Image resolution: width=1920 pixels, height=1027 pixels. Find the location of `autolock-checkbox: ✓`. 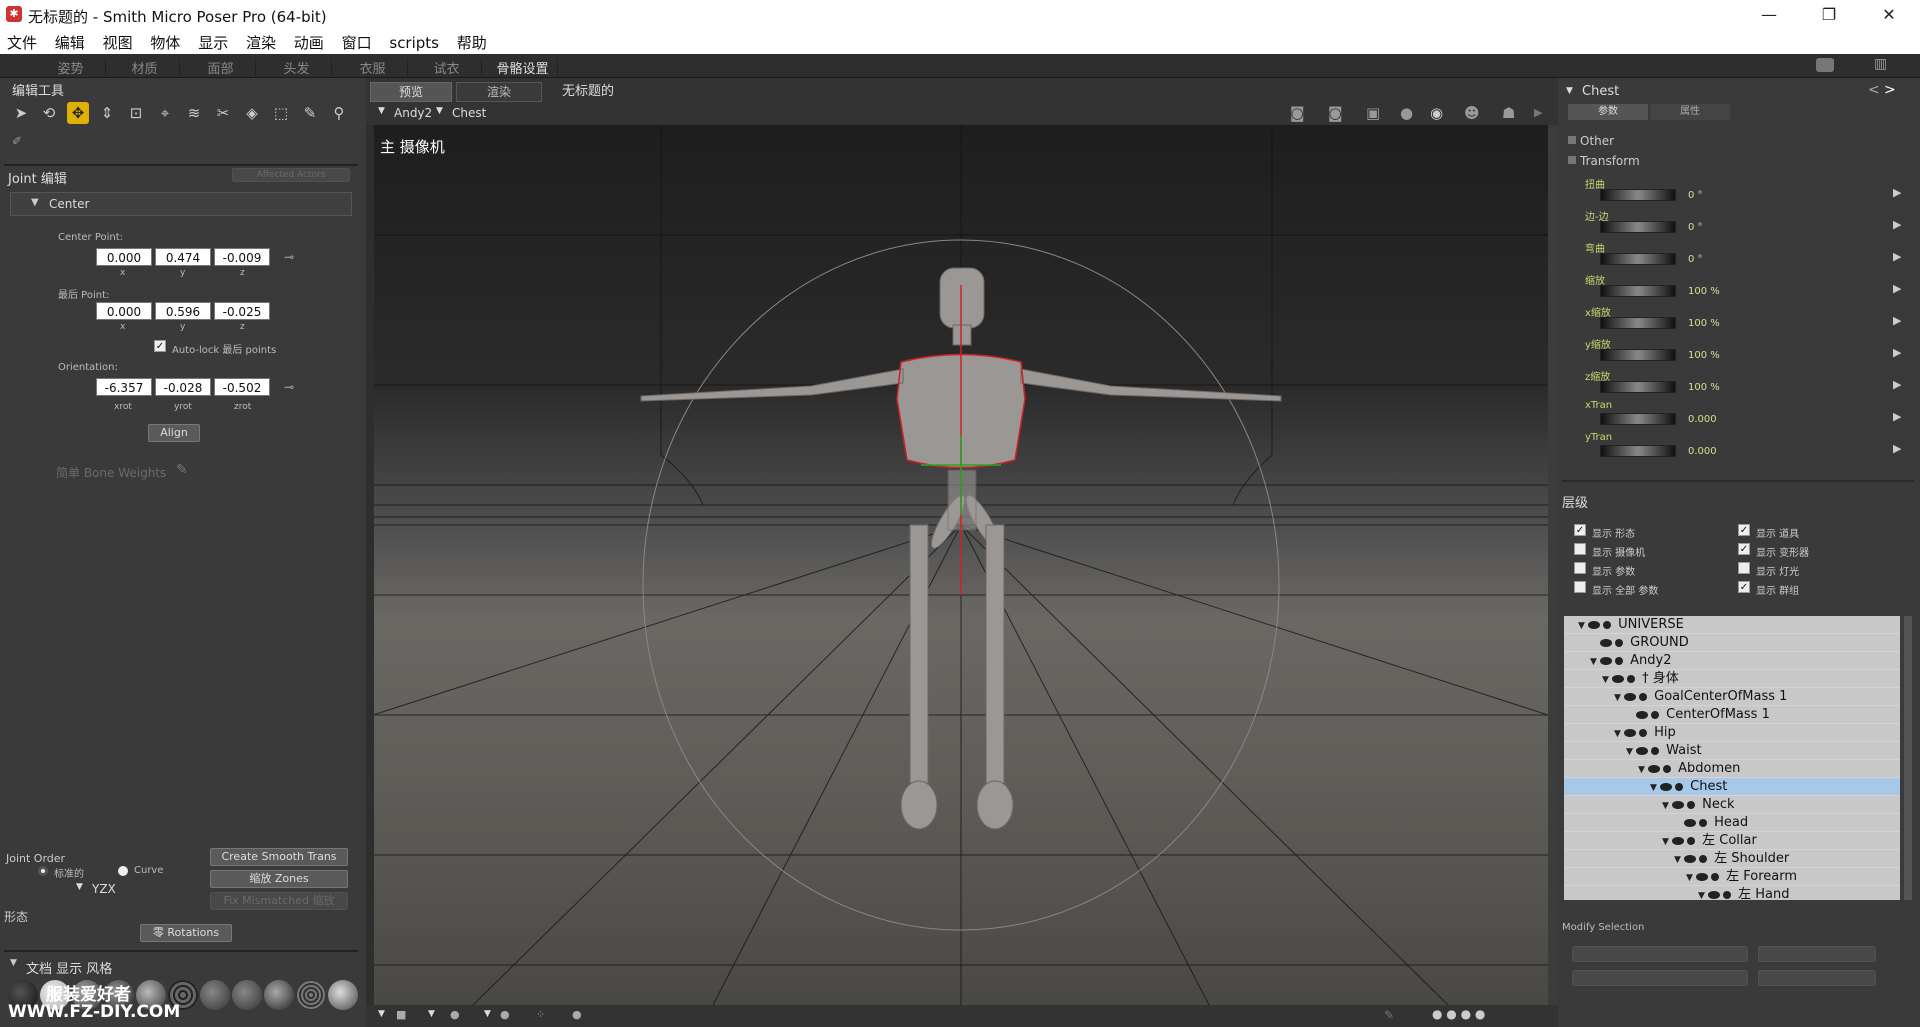

autolock-checkbox: ✓ is located at coordinates (160, 346).